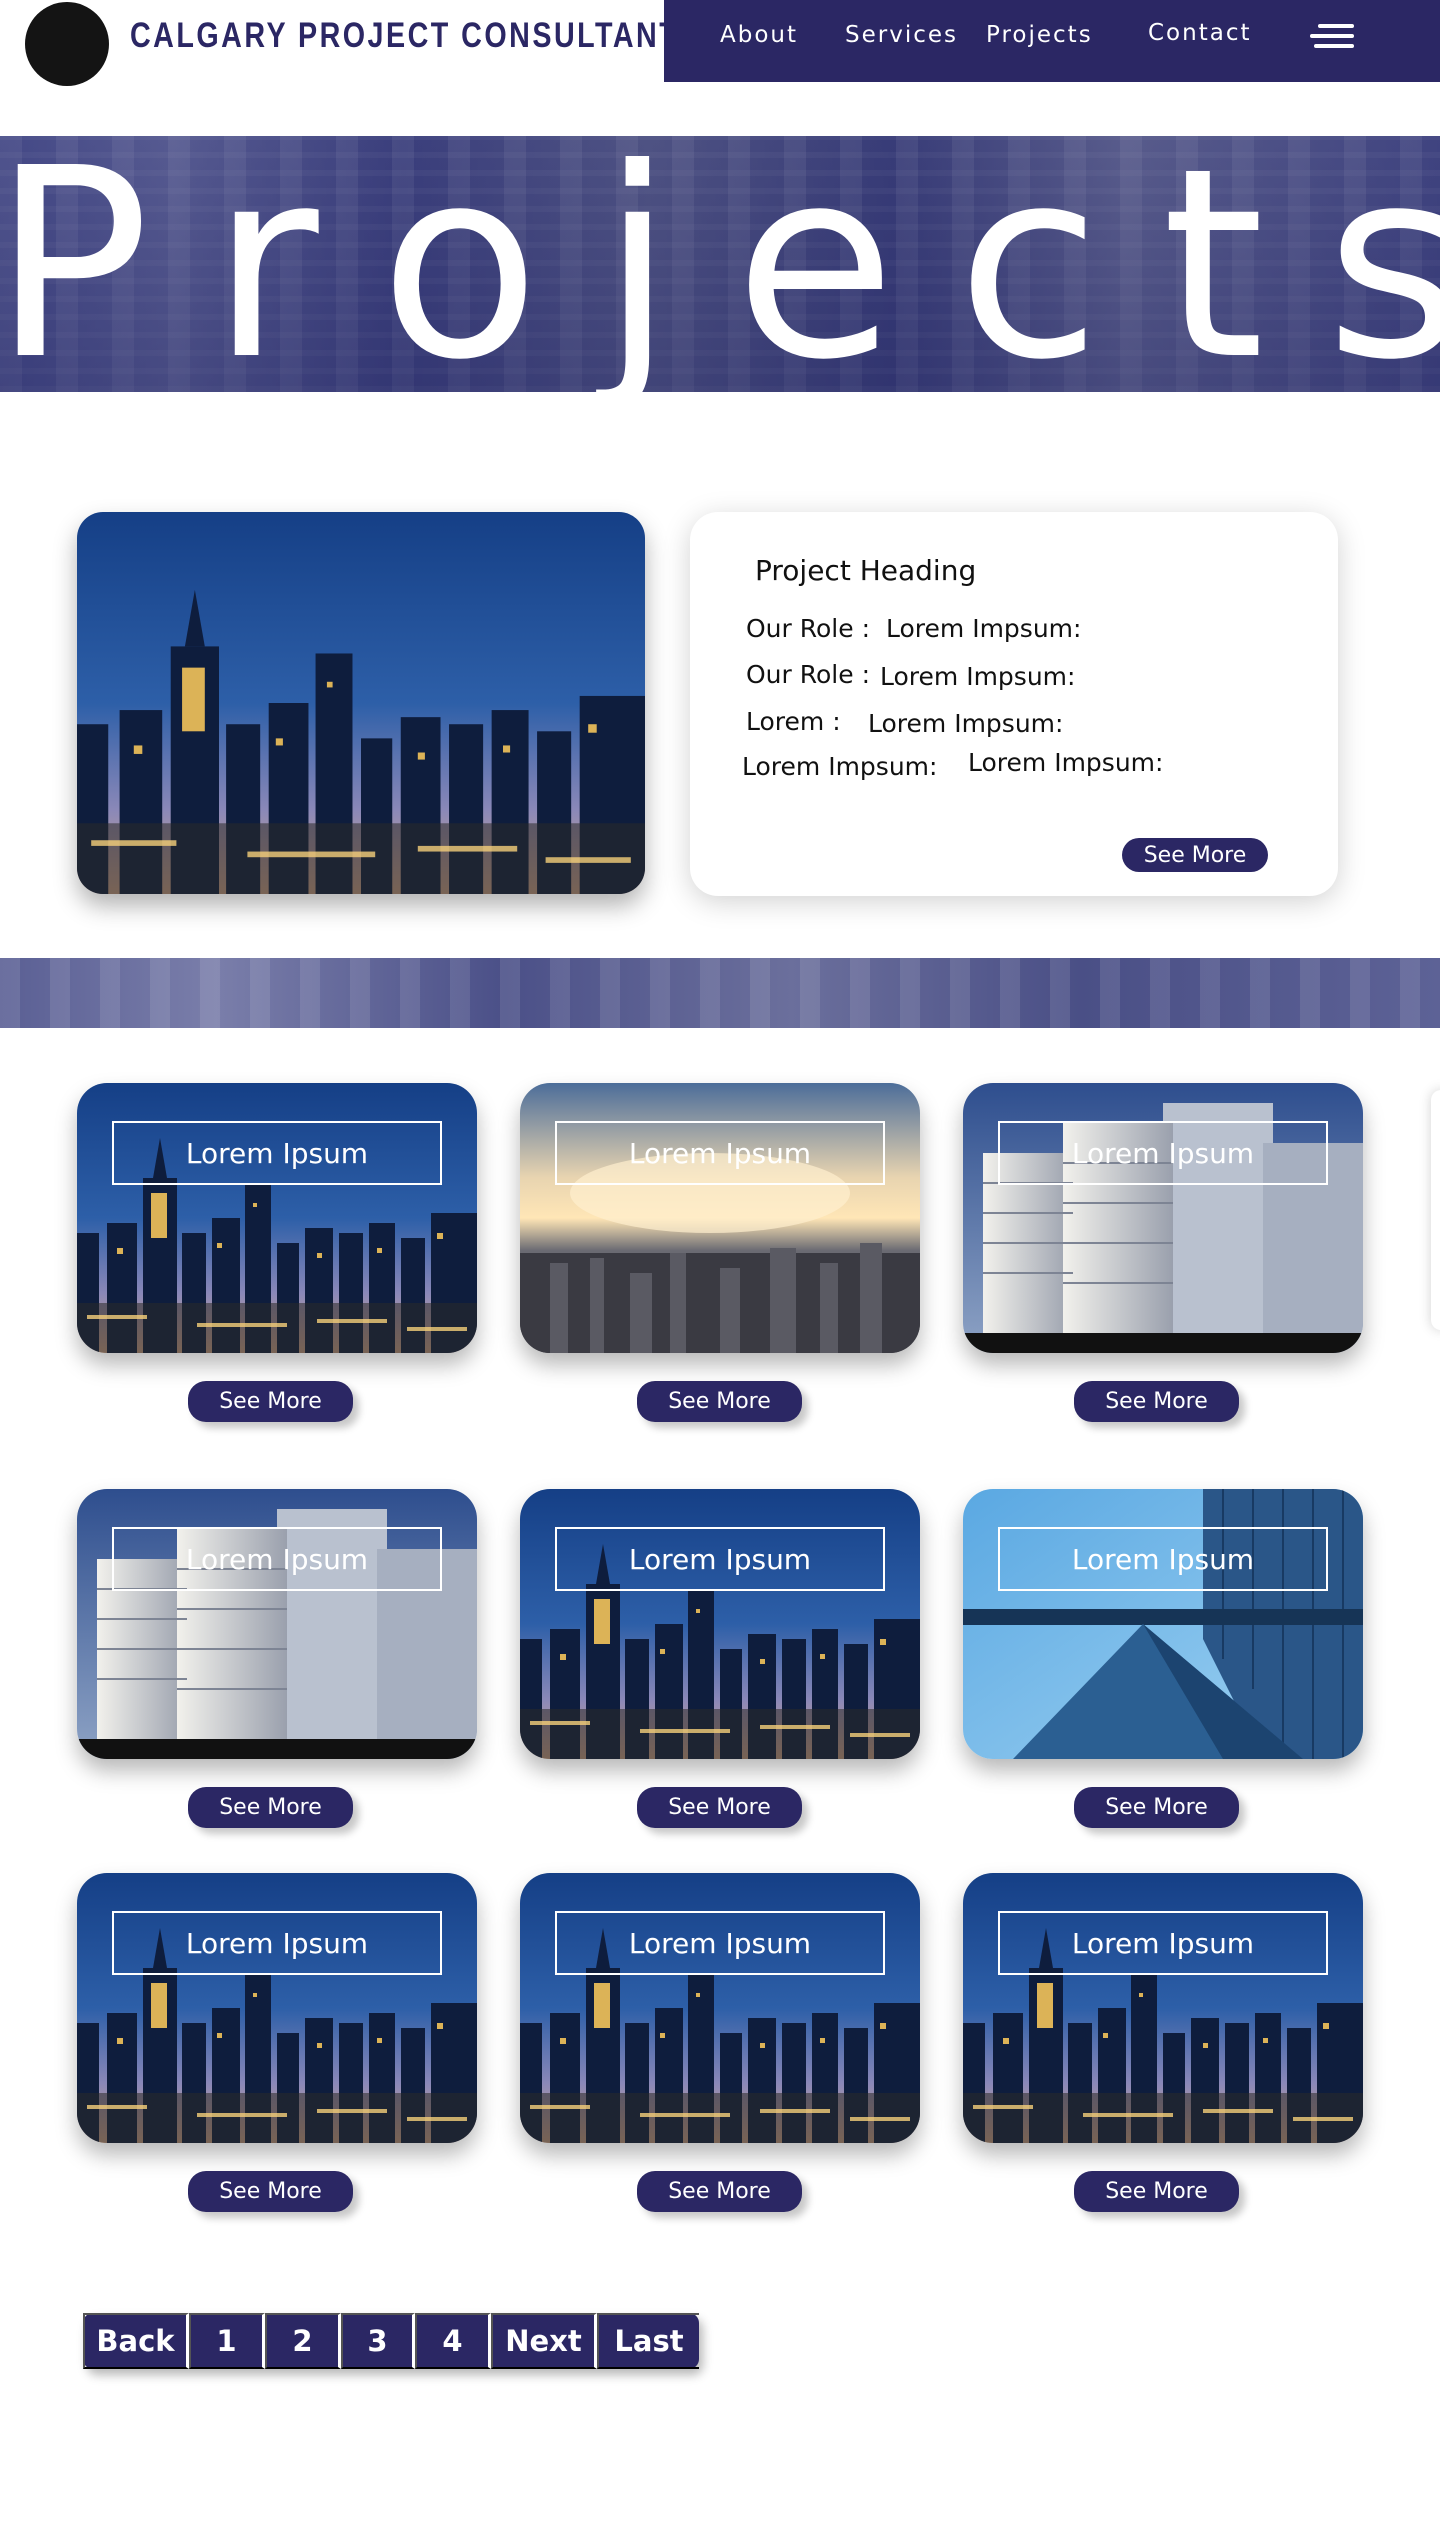 The width and height of the screenshot is (1440, 2523). I want to click on page-3-button: 3, so click(378, 2341).